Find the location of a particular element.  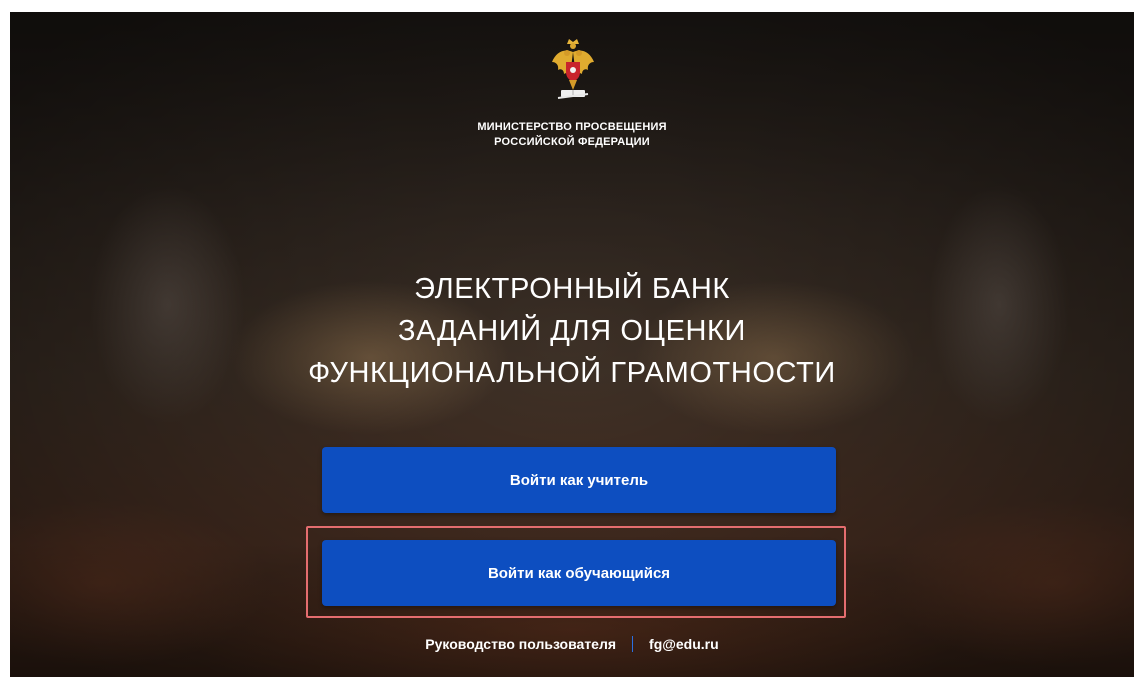

ministry-line-1: МИНИСТЕРСТВО ПРОСВЕЩЕНИЯ is located at coordinates (572, 127).